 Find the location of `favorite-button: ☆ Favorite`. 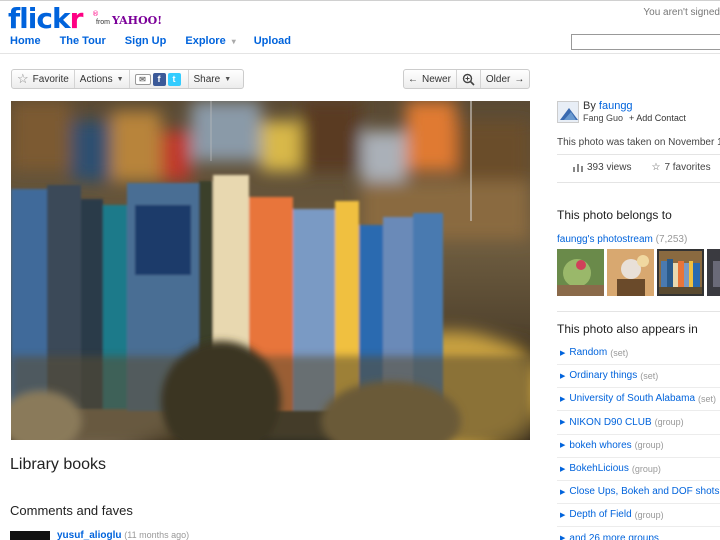

favorite-button: ☆ Favorite is located at coordinates (43, 79).